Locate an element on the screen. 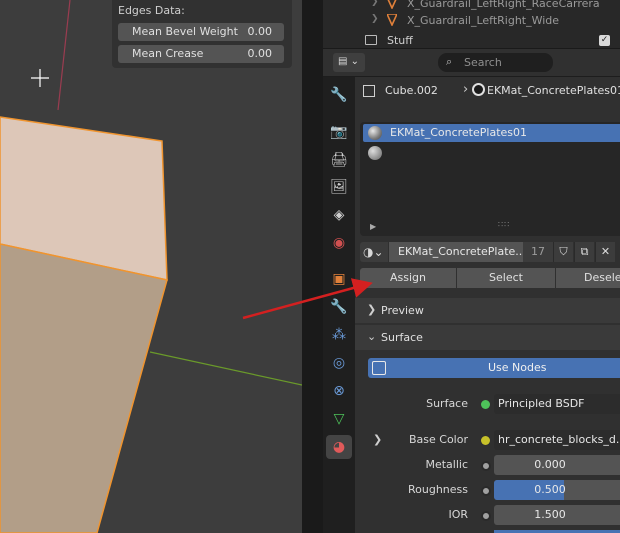 The height and width of the screenshot is (533, 620). material-icon: ◕ is located at coordinates (339, 447).